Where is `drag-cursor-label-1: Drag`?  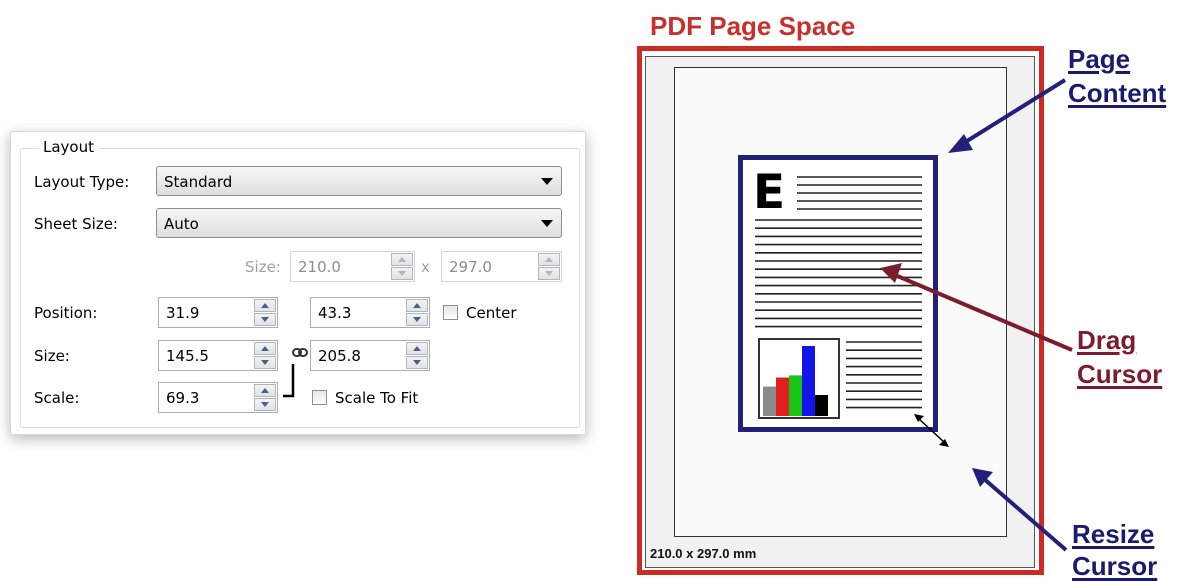
drag-cursor-label-1: Drag is located at coordinates (1107, 340).